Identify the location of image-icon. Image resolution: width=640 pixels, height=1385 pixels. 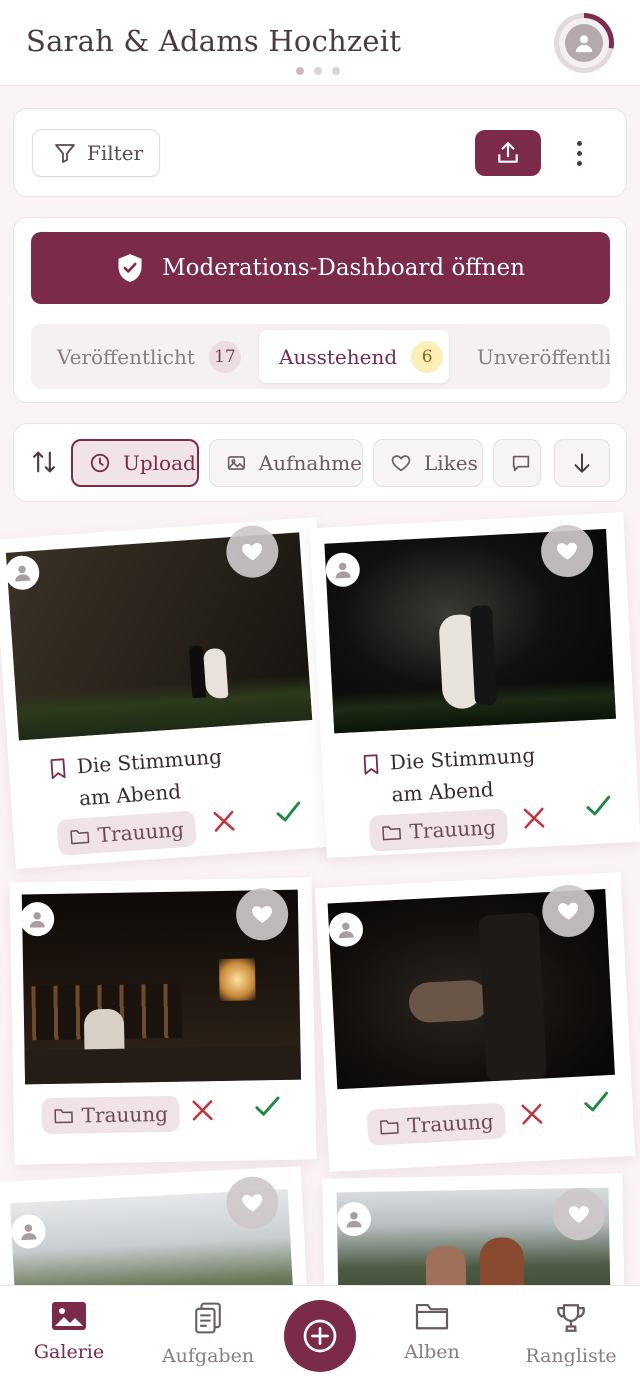
(236, 463).